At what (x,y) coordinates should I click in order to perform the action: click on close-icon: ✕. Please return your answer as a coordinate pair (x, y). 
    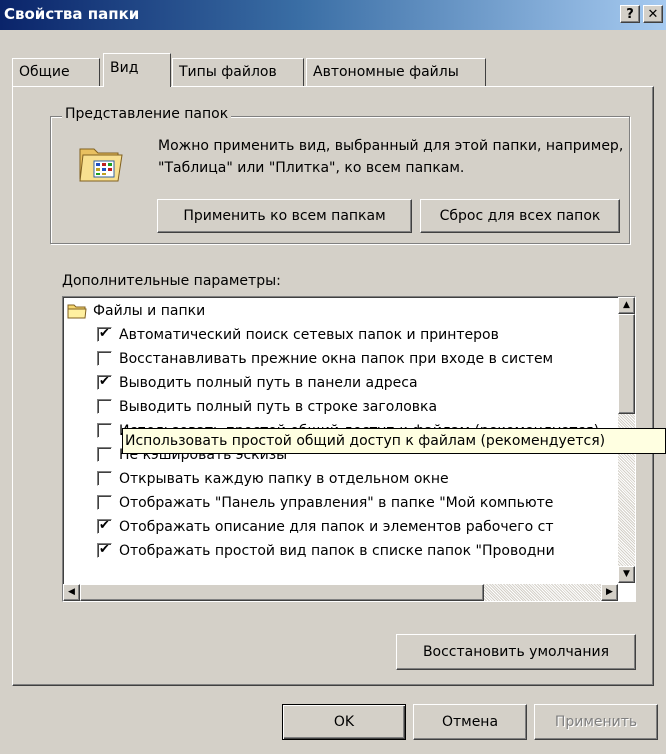
    Looking at the image, I should click on (653, 14).